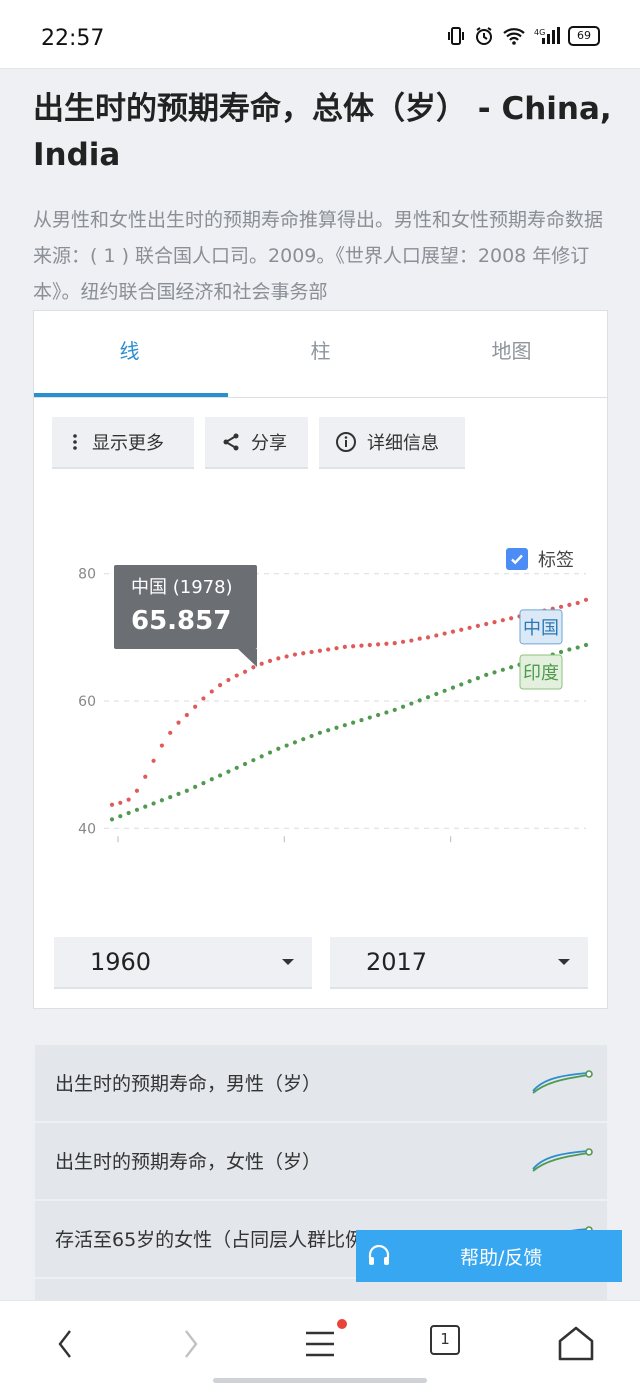 This screenshot has width=640, height=1387. What do you see at coordinates (489, 1256) in the screenshot?
I see `help-feedback-button: 帮助/反馈` at bounding box center [489, 1256].